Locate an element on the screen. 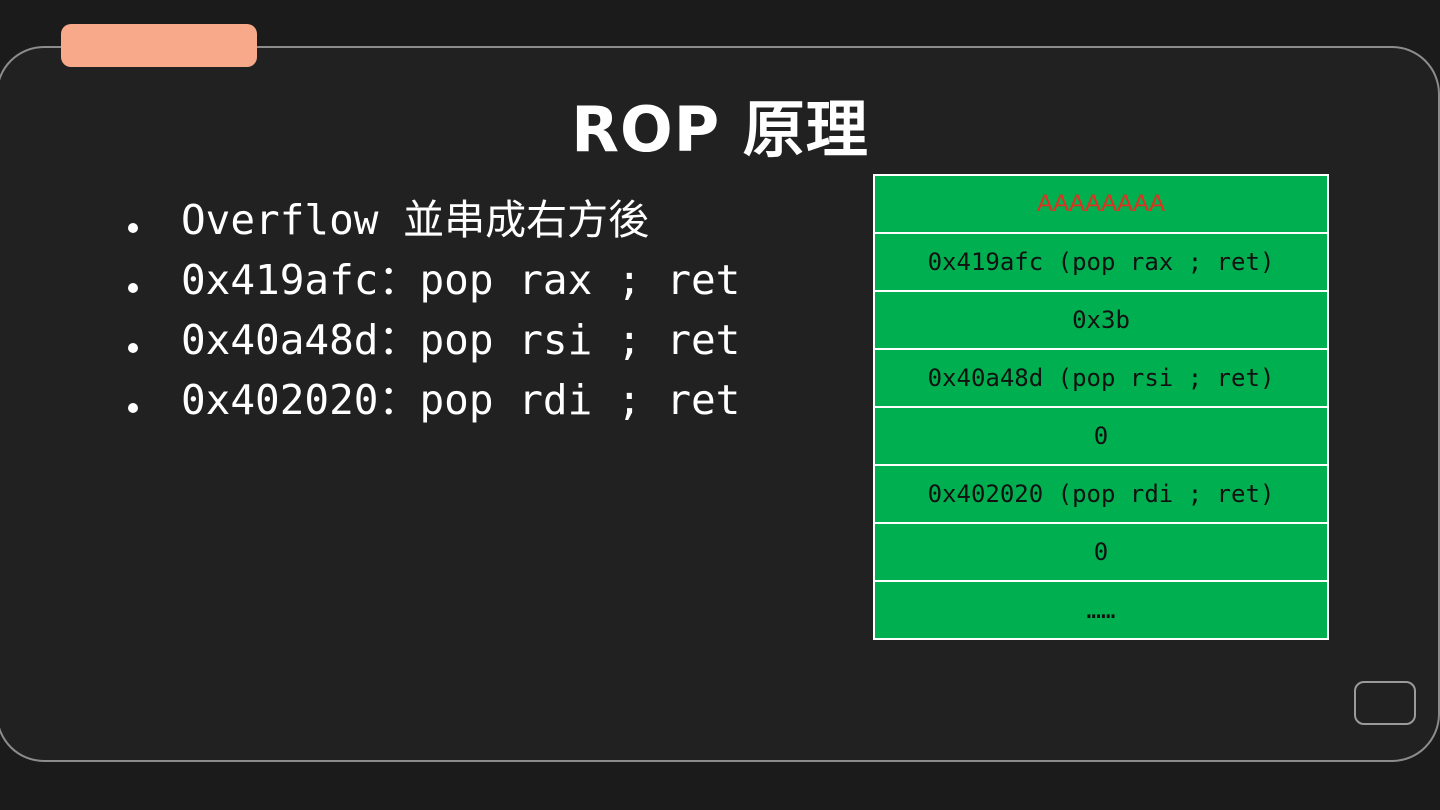 This screenshot has width=1440, height=810. stack-row: 0x419afc (pop rax ; ret) is located at coordinates (1101, 262).